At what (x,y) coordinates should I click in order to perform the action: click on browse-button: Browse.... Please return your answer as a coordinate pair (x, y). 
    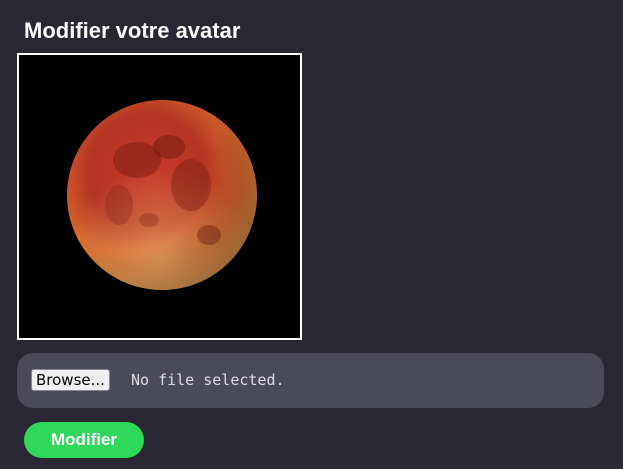
    Looking at the image, I should click on (70, 380).